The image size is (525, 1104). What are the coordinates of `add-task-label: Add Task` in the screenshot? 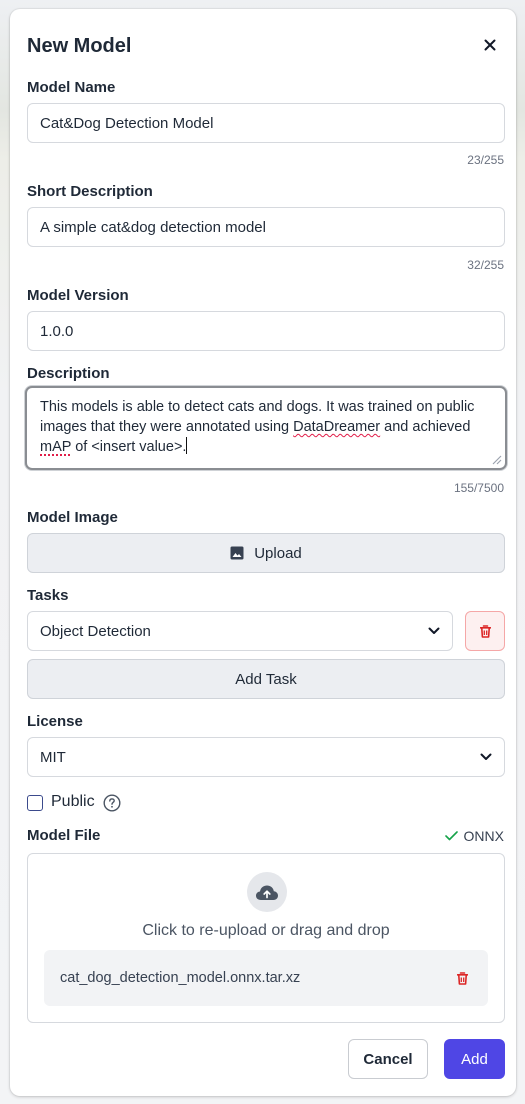 It's located at (266, 679).